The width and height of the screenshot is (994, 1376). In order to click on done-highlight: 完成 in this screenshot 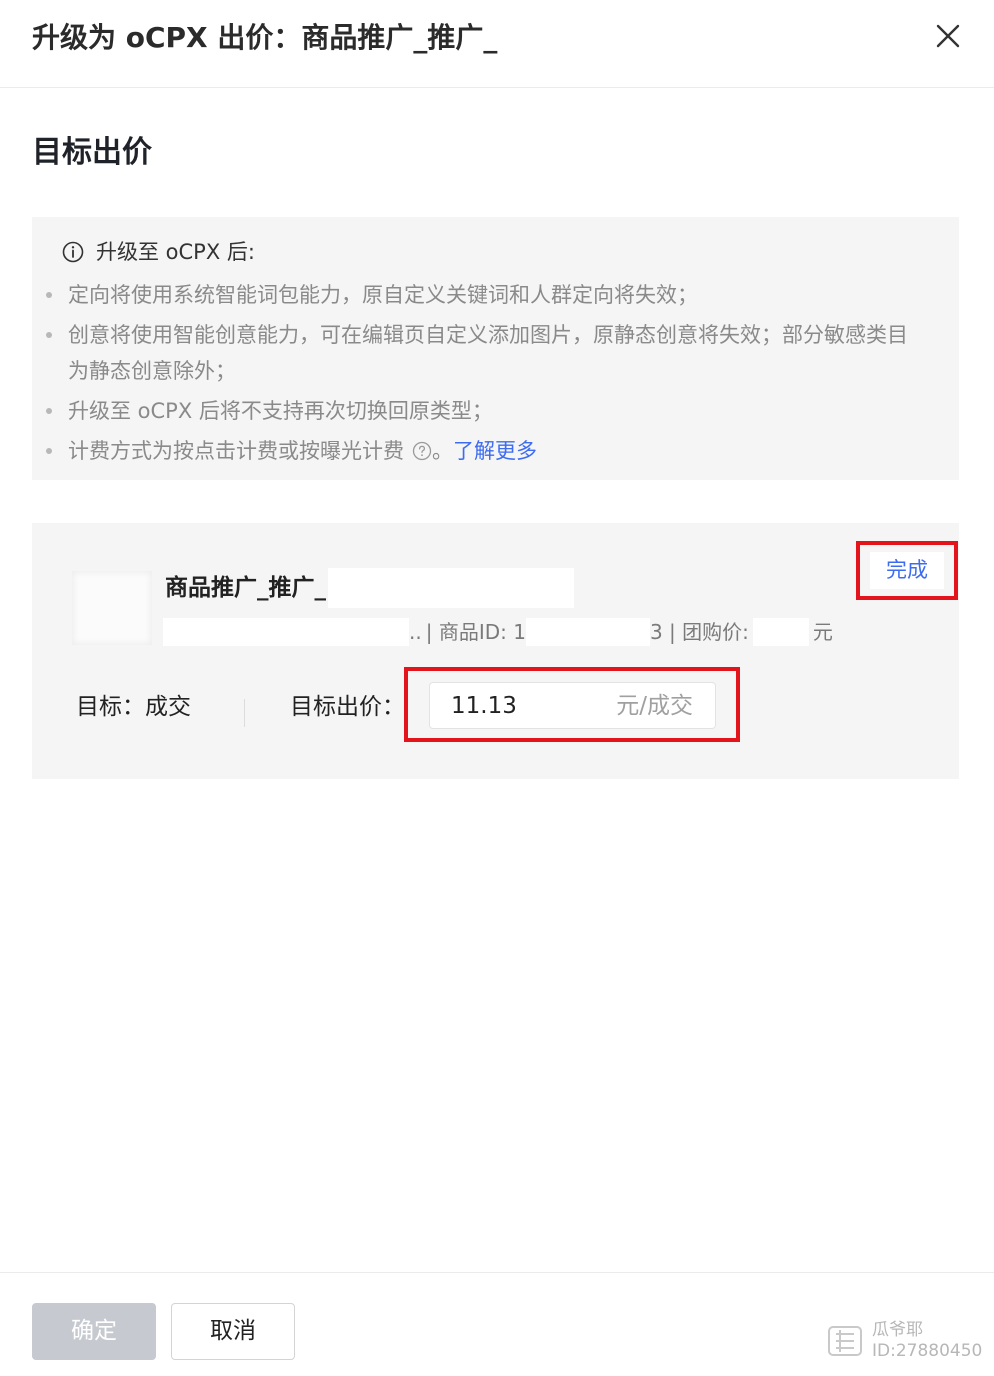, I will do `click(907, 570)`.